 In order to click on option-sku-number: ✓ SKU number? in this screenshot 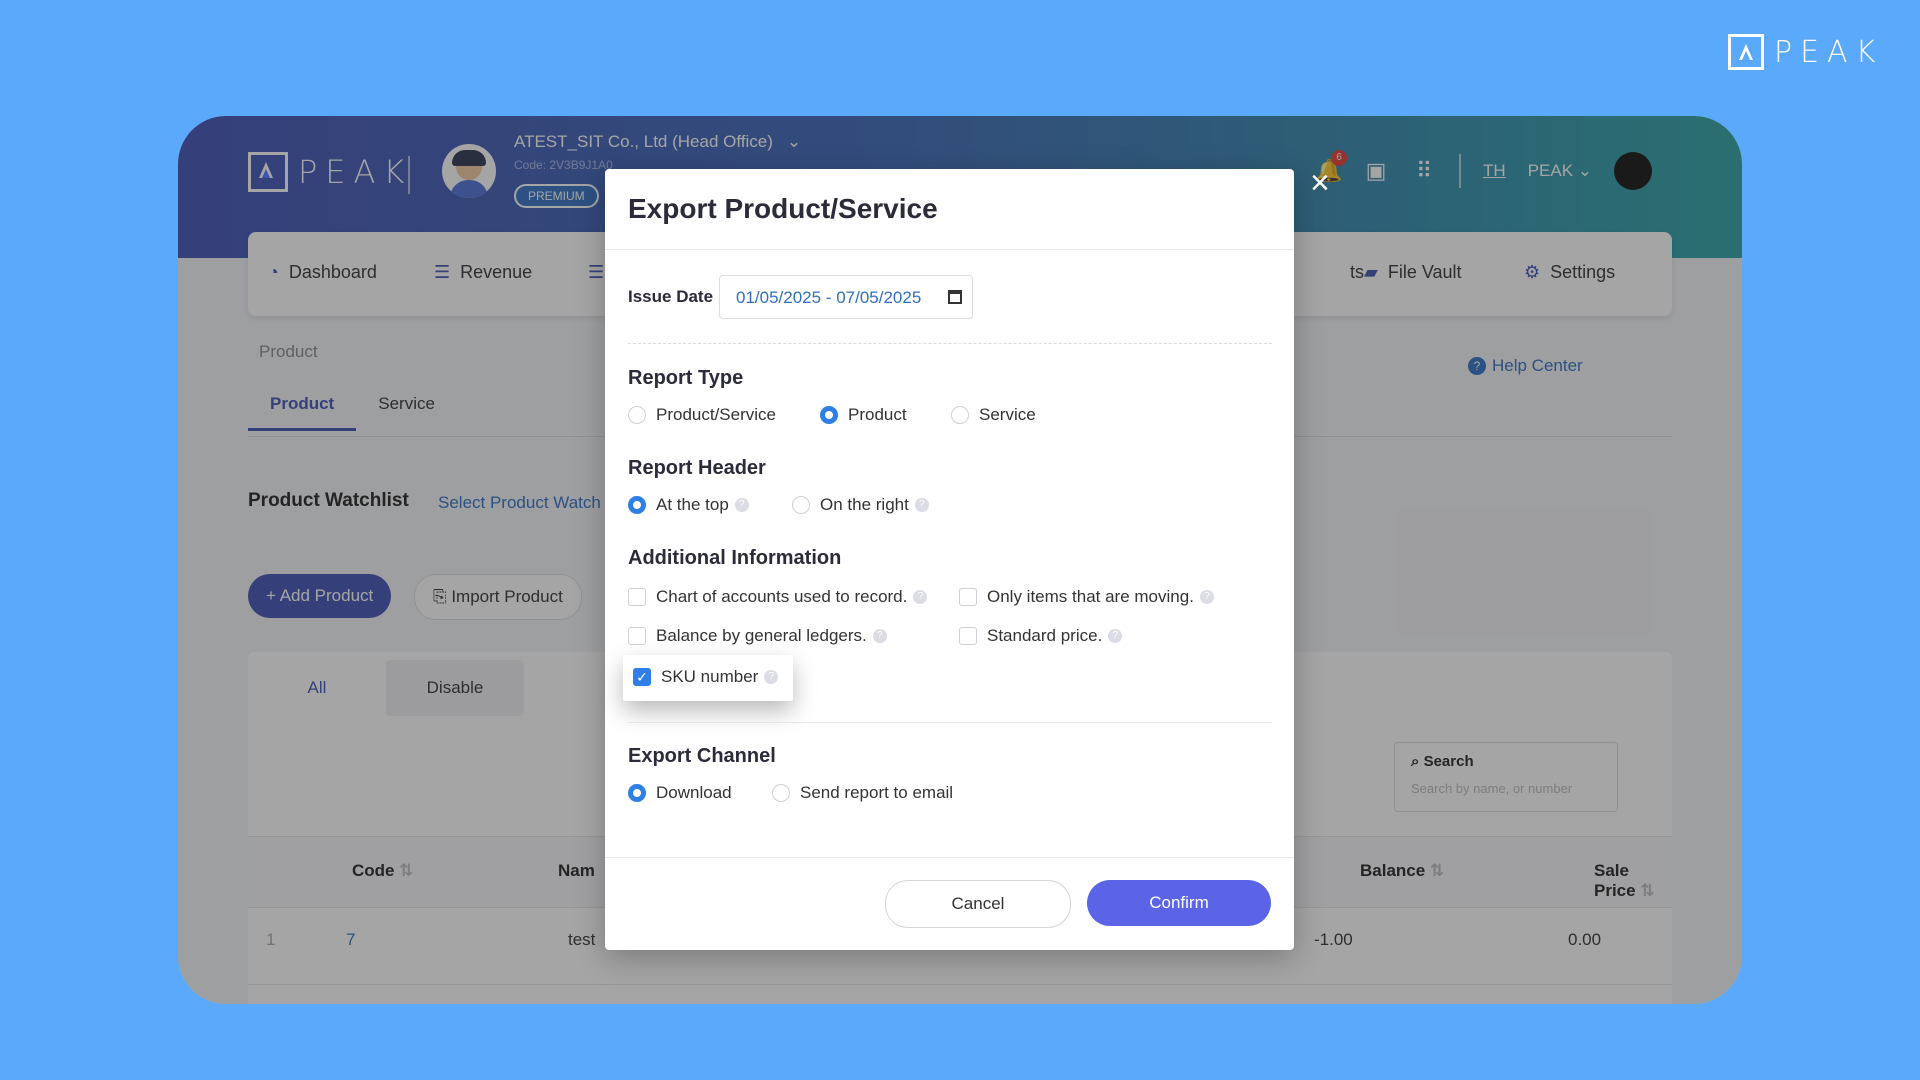, I will do `click(706, 677)`.